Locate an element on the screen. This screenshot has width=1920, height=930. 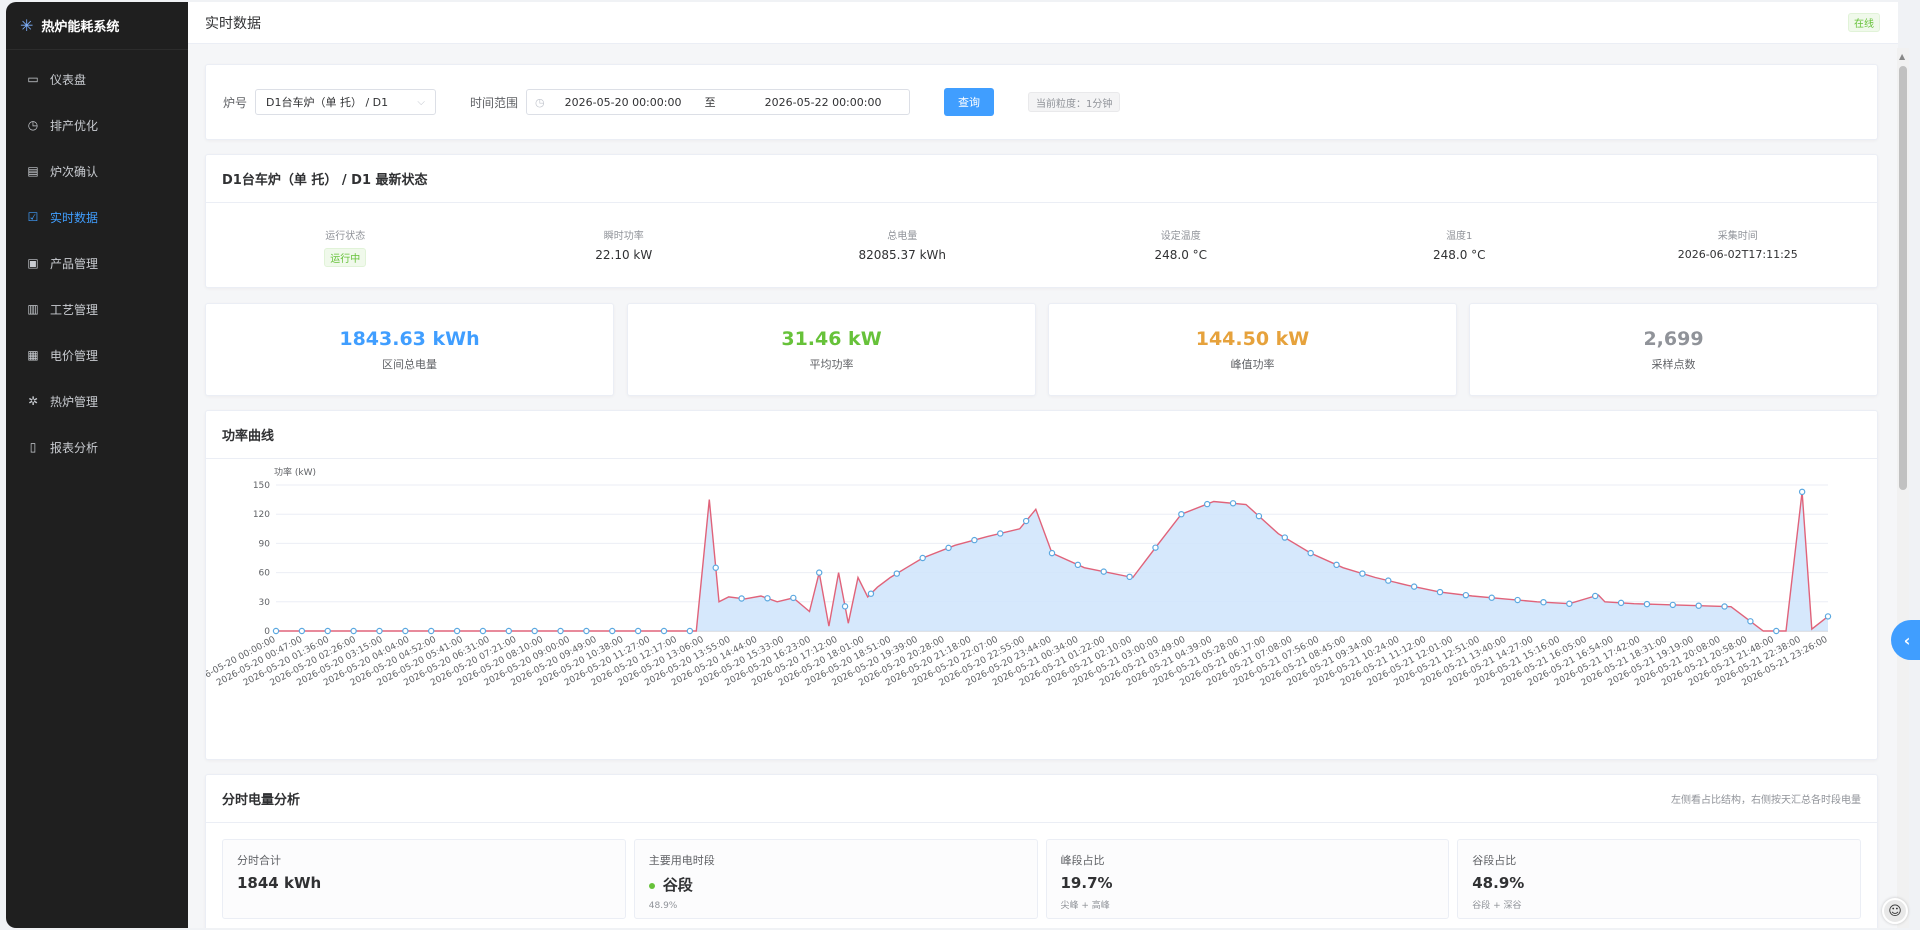
metric-avg-power: 31.46 kW 平均功率 is located at coordinates (831, 349).